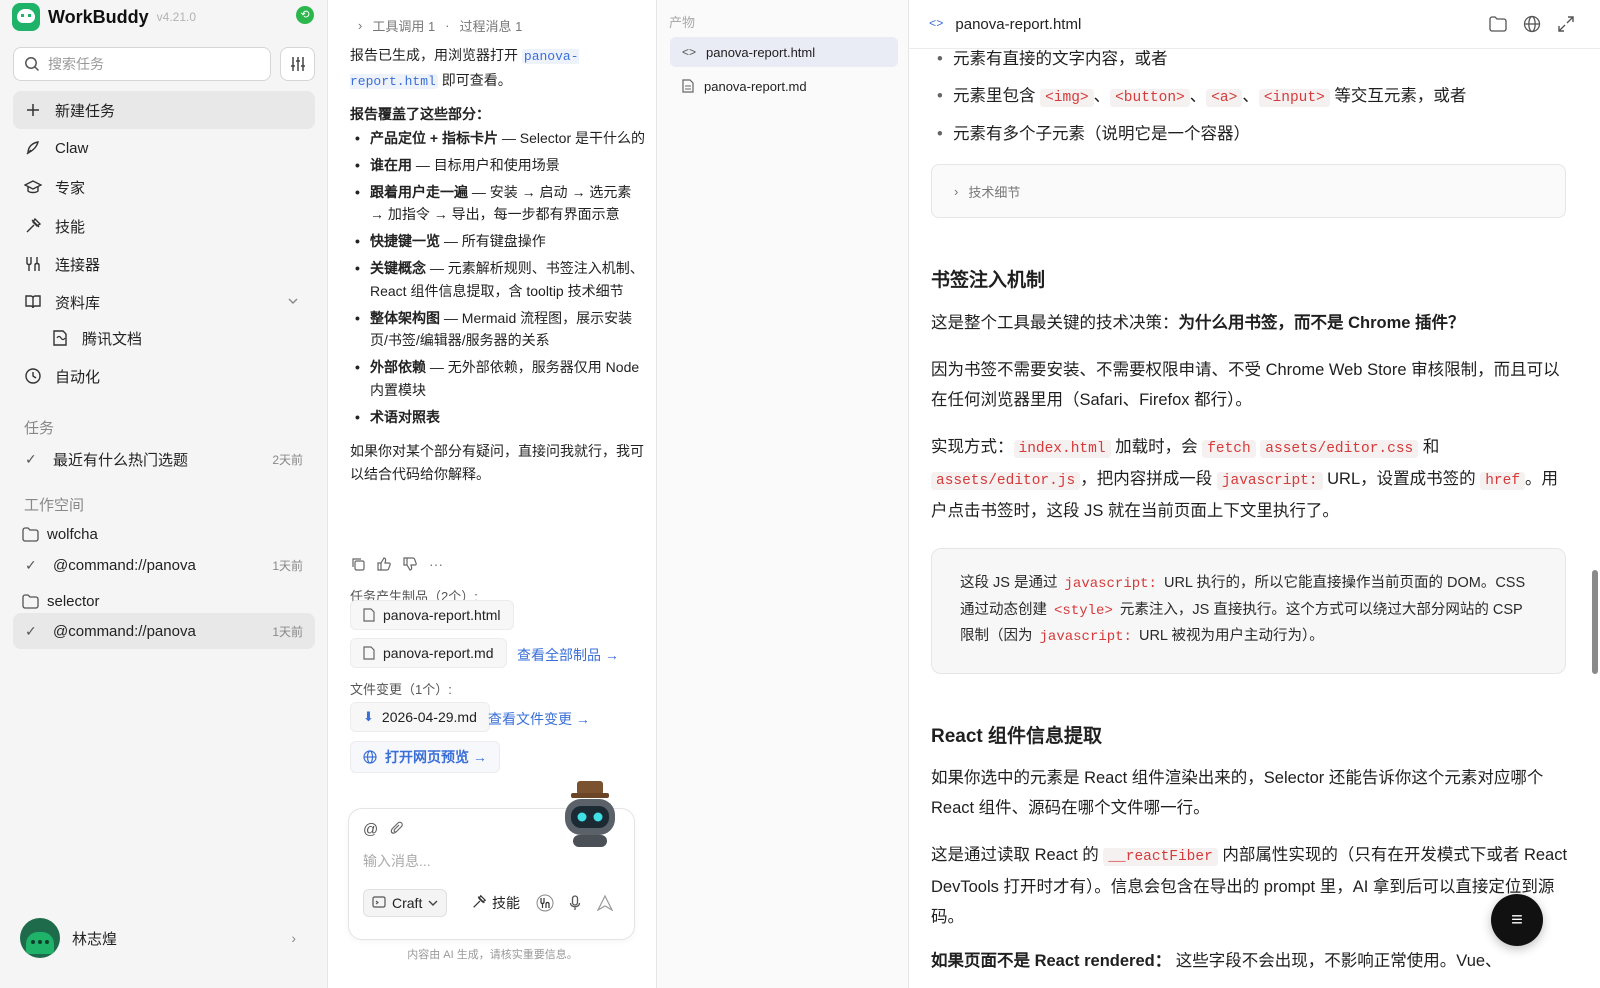 This screenshot has width=1600, height=988. Describe the element at coordinates (164, 110) in the screenshot. I see `new-task-button: 新建任务` at that location.